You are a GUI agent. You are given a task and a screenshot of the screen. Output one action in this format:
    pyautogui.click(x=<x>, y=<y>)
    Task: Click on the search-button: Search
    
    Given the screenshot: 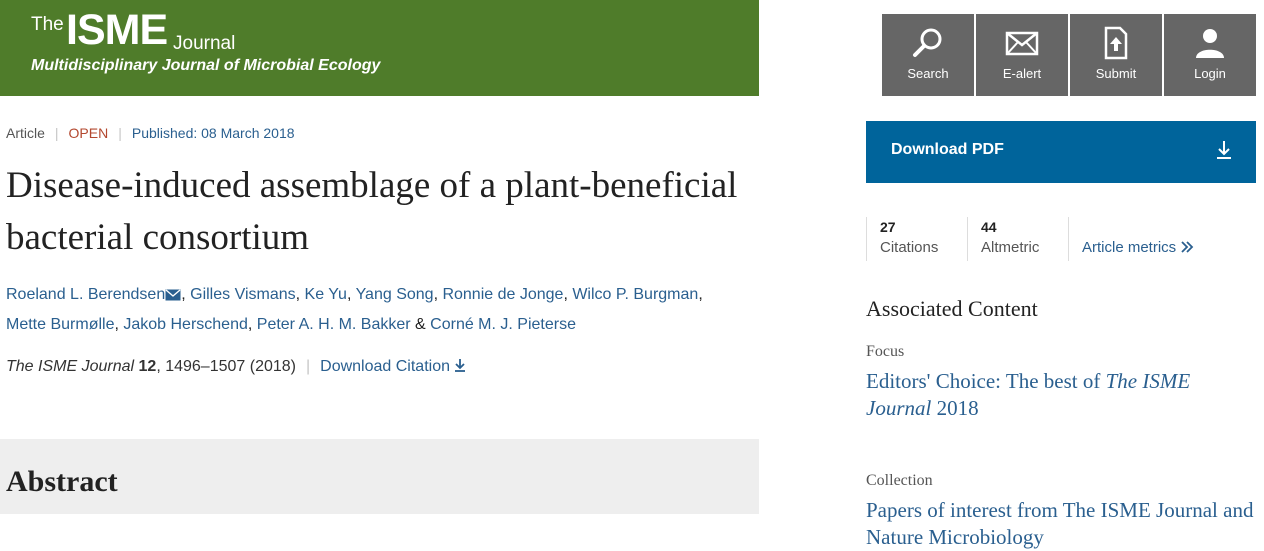 What is the action you would take?
    pyautogui.click(x=928, y=55)
    